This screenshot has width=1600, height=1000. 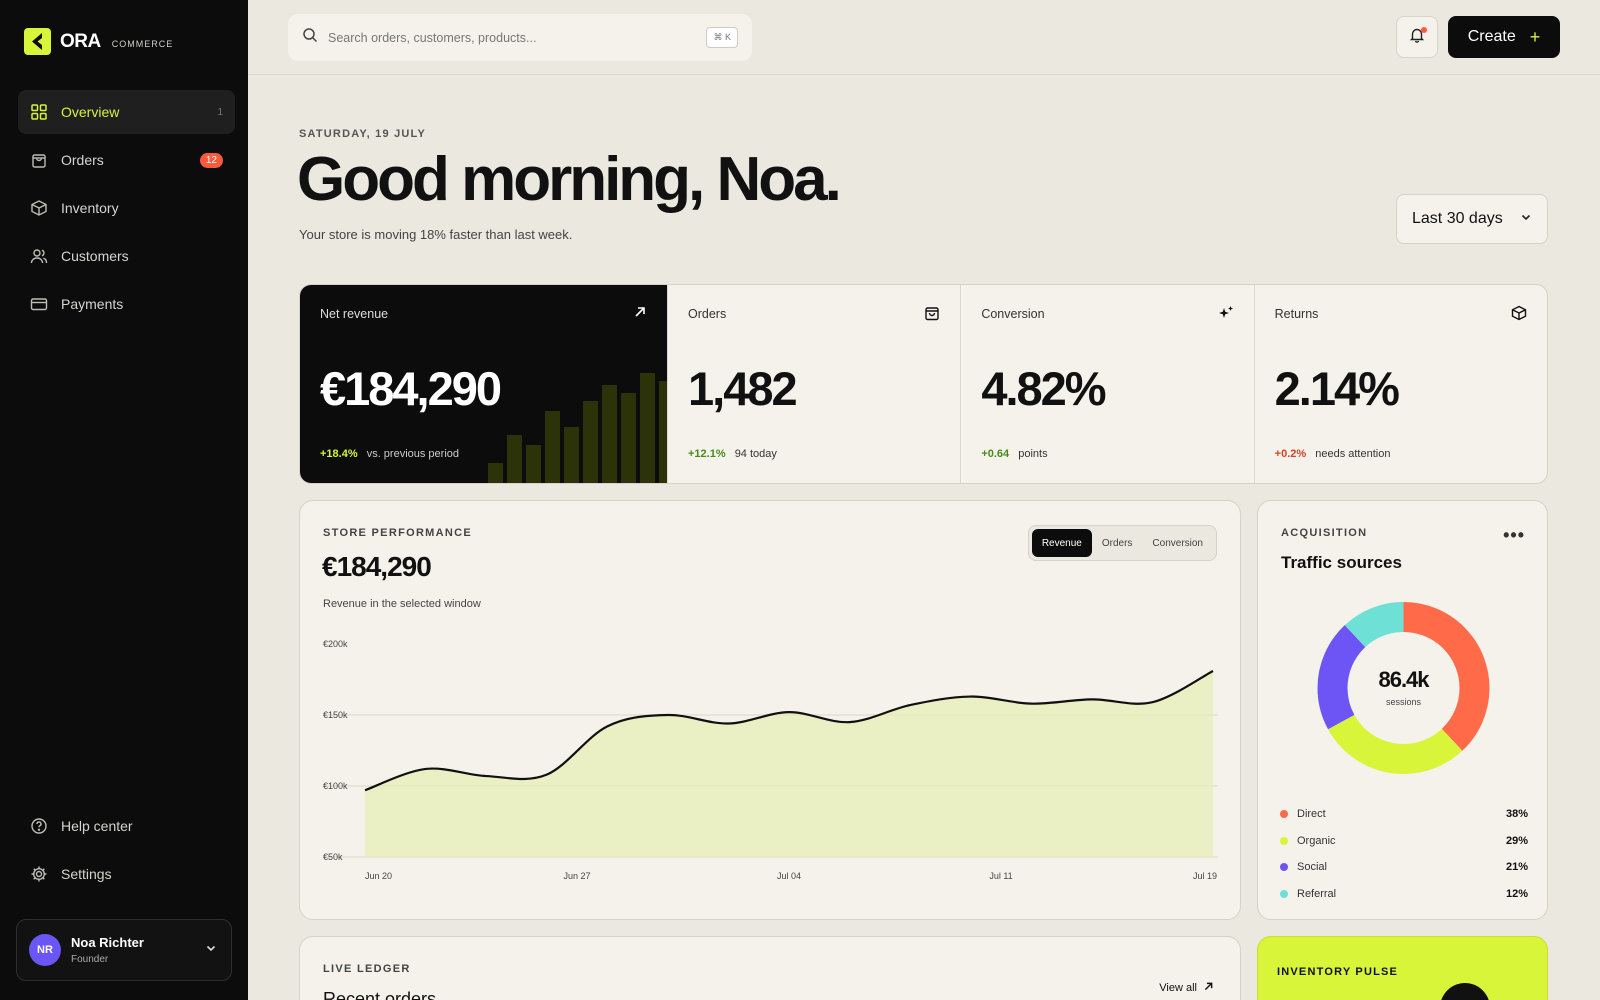 What do you see at coordinates (707, 314) in the screenshot?
I see `kpi-label: Orders` at bounding box center [707, 314].